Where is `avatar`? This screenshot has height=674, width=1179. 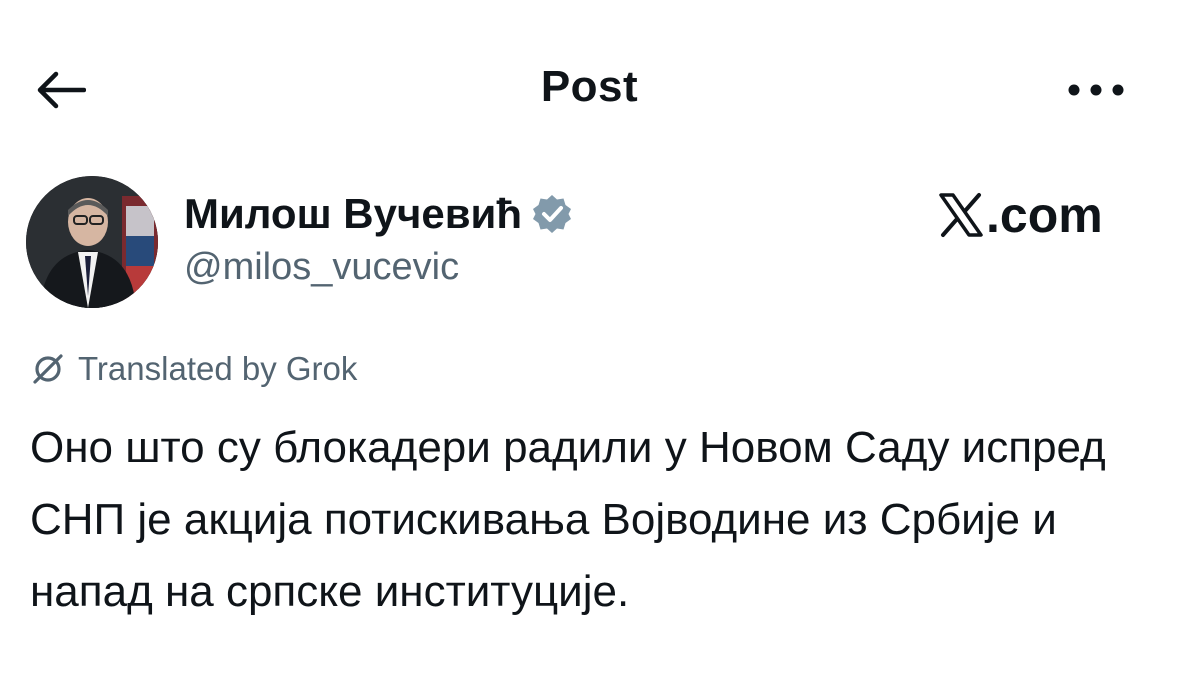 avatar is located at coordinates (92, 242).